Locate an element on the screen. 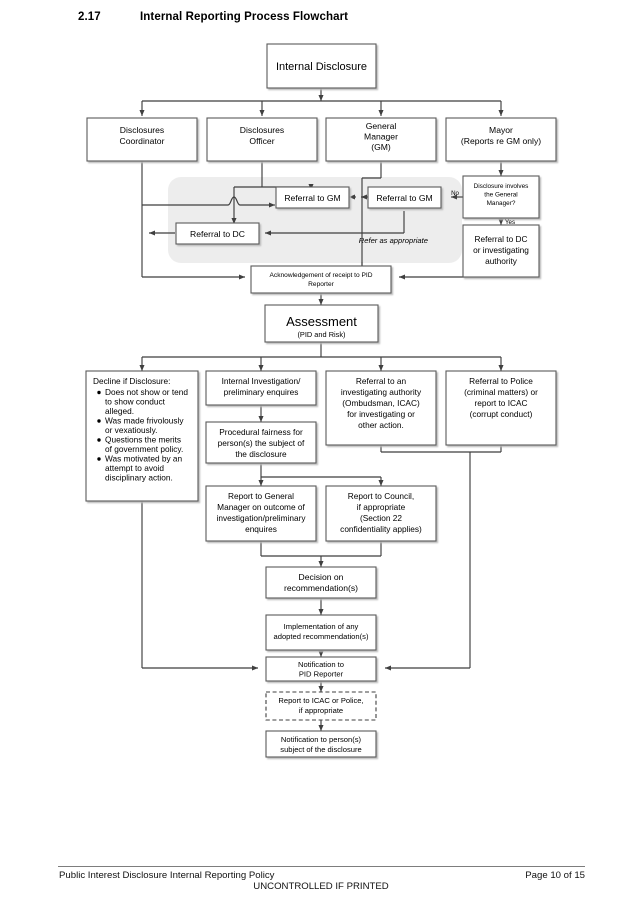  node-notification-pid-reporter: Notification to PID Reporter is located at coordinates (321, 669).